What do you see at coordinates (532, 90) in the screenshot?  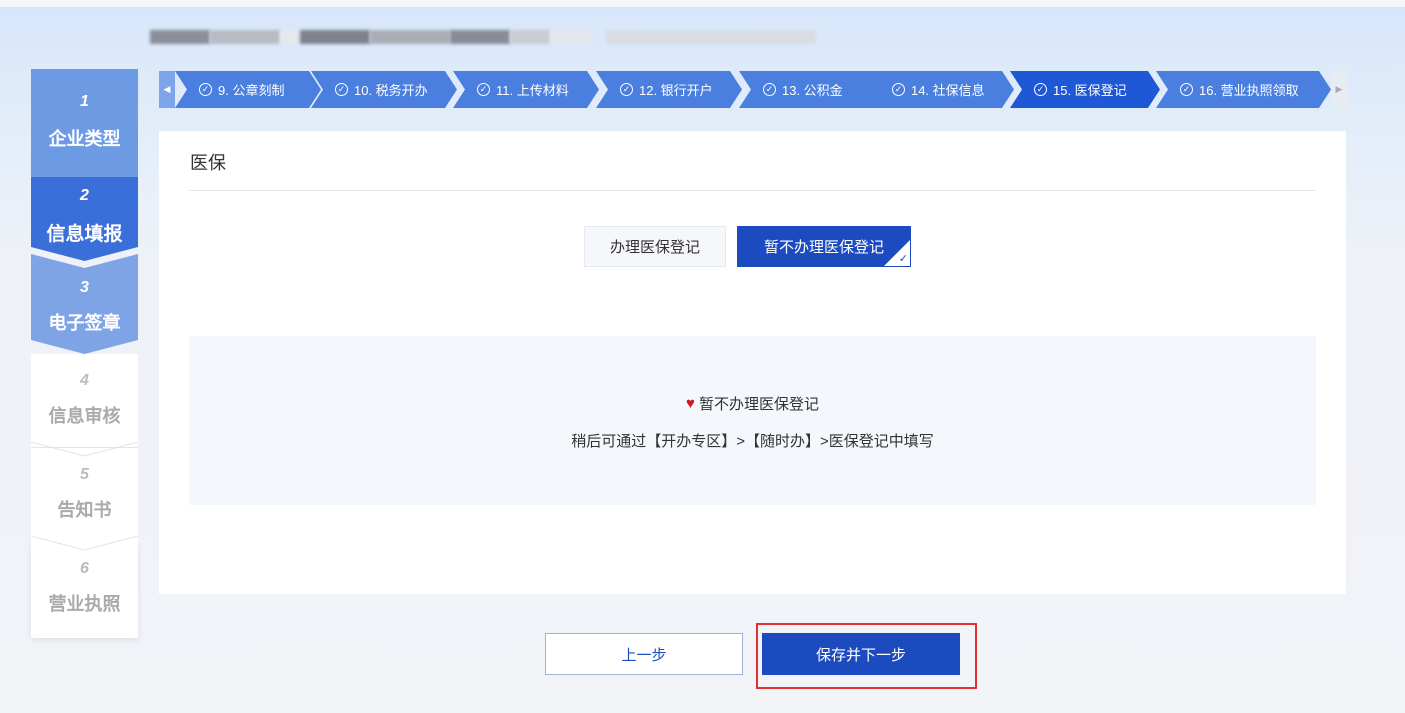 I see `tab-label: 11. 上传材料` at bounding box center [532, 90].